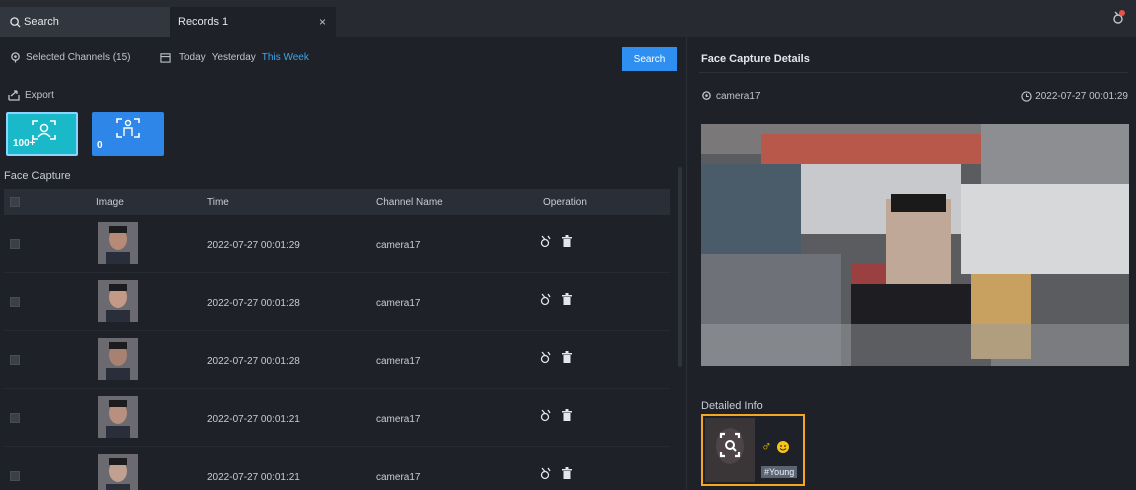  I want to click on col-operation: Operation, so click(565, 202).